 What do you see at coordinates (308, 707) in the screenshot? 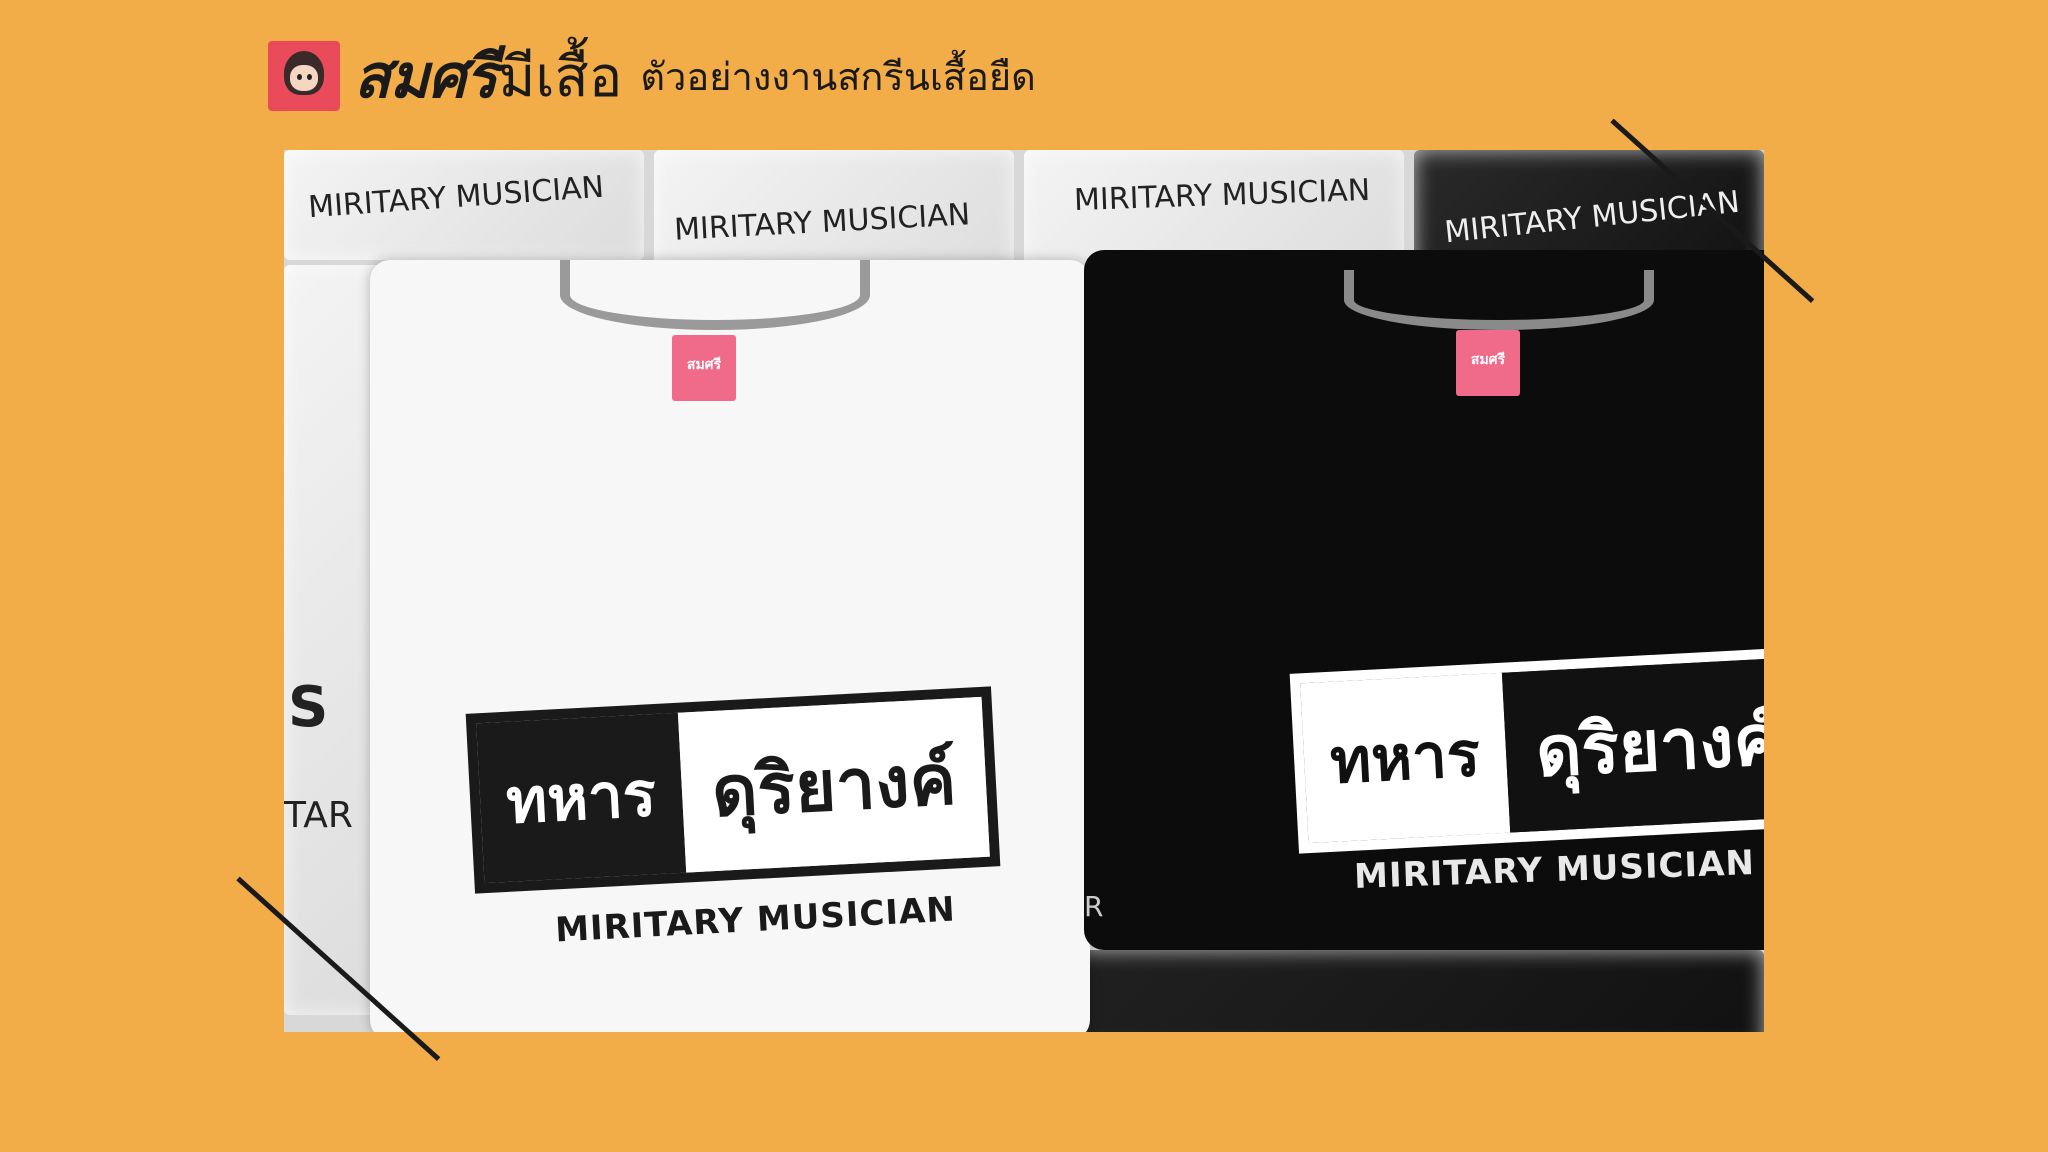
I see `bag-fragment: S` at bounding box center [308, 707].